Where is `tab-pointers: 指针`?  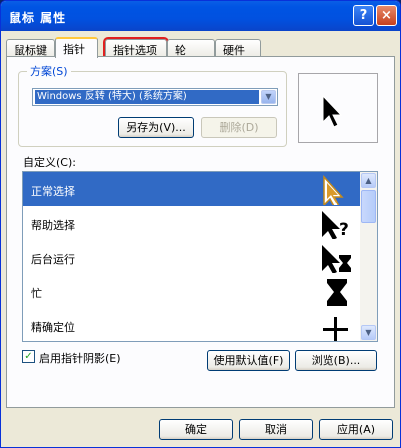 tab-pointers: 指针 is located at coordinates (76, 47).